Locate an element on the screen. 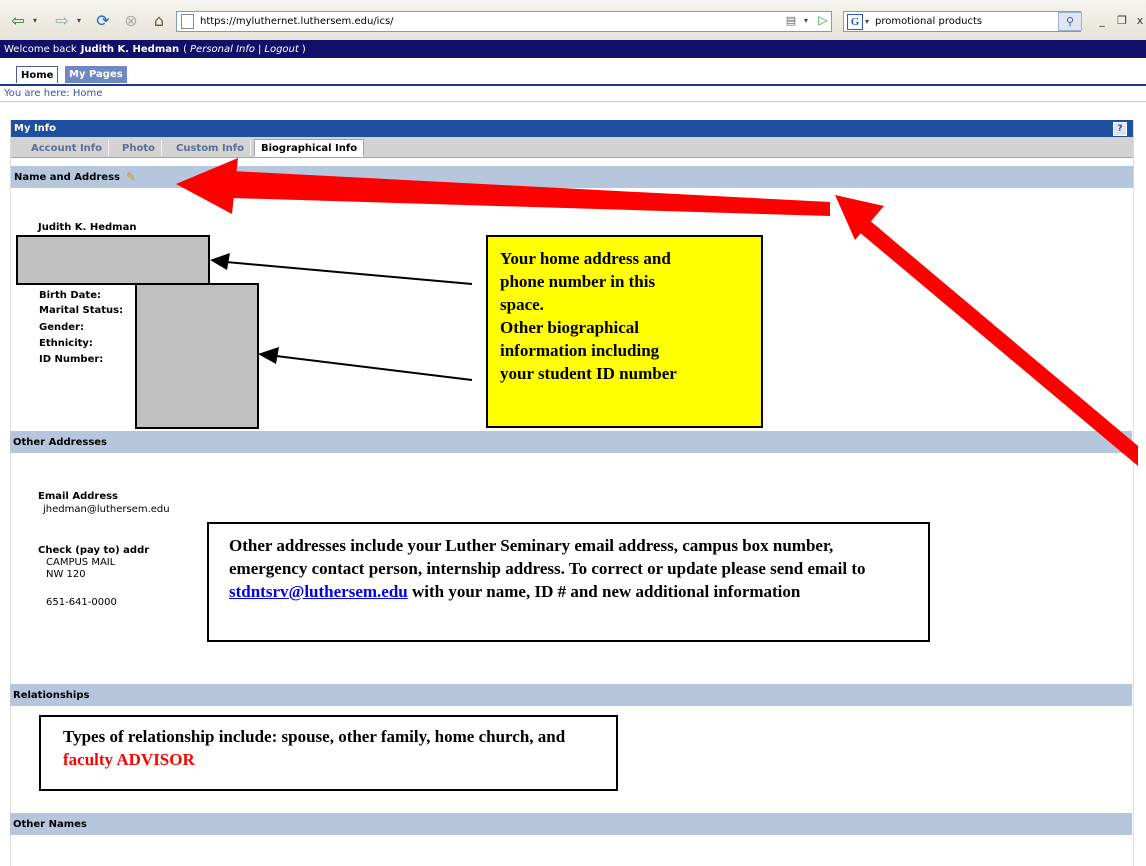 The width and height of the screenshot is (1146, 866). search-box: G ▾ promotional products is located at coordinates (962, 21).